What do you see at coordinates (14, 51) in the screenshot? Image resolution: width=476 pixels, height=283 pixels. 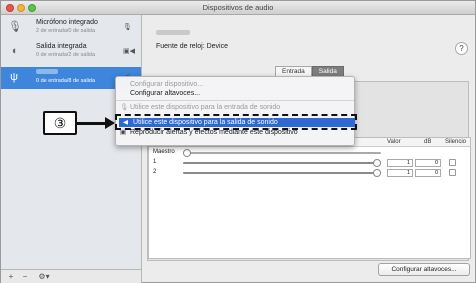 I see `speaker-icon: ◖` at bounding box center [14, 51].